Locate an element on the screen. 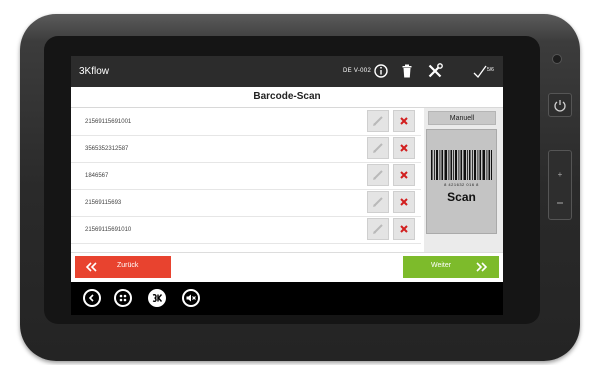  barcode-digits: 8 421632 016 8 is located at coordinates (461, 184).